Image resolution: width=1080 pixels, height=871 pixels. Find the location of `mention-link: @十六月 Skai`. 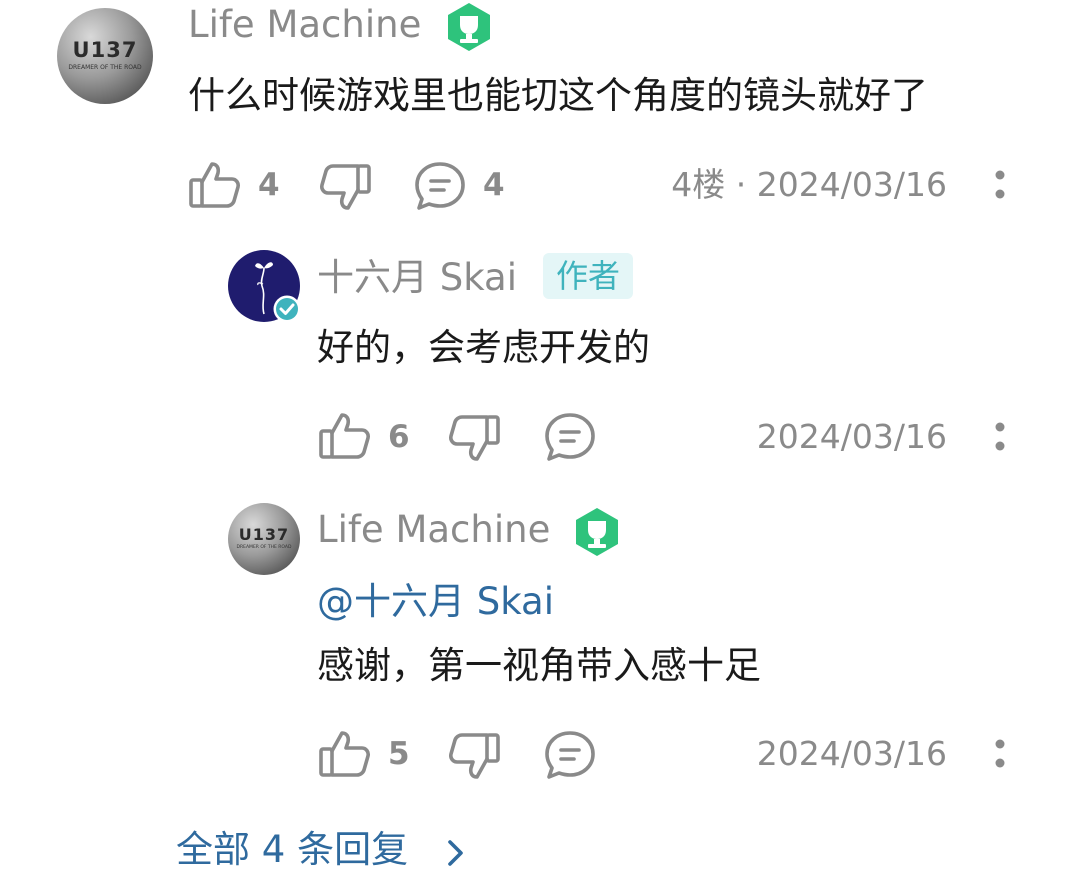

mention-link: @十六月 Skai is located at coordinates (435, 601).